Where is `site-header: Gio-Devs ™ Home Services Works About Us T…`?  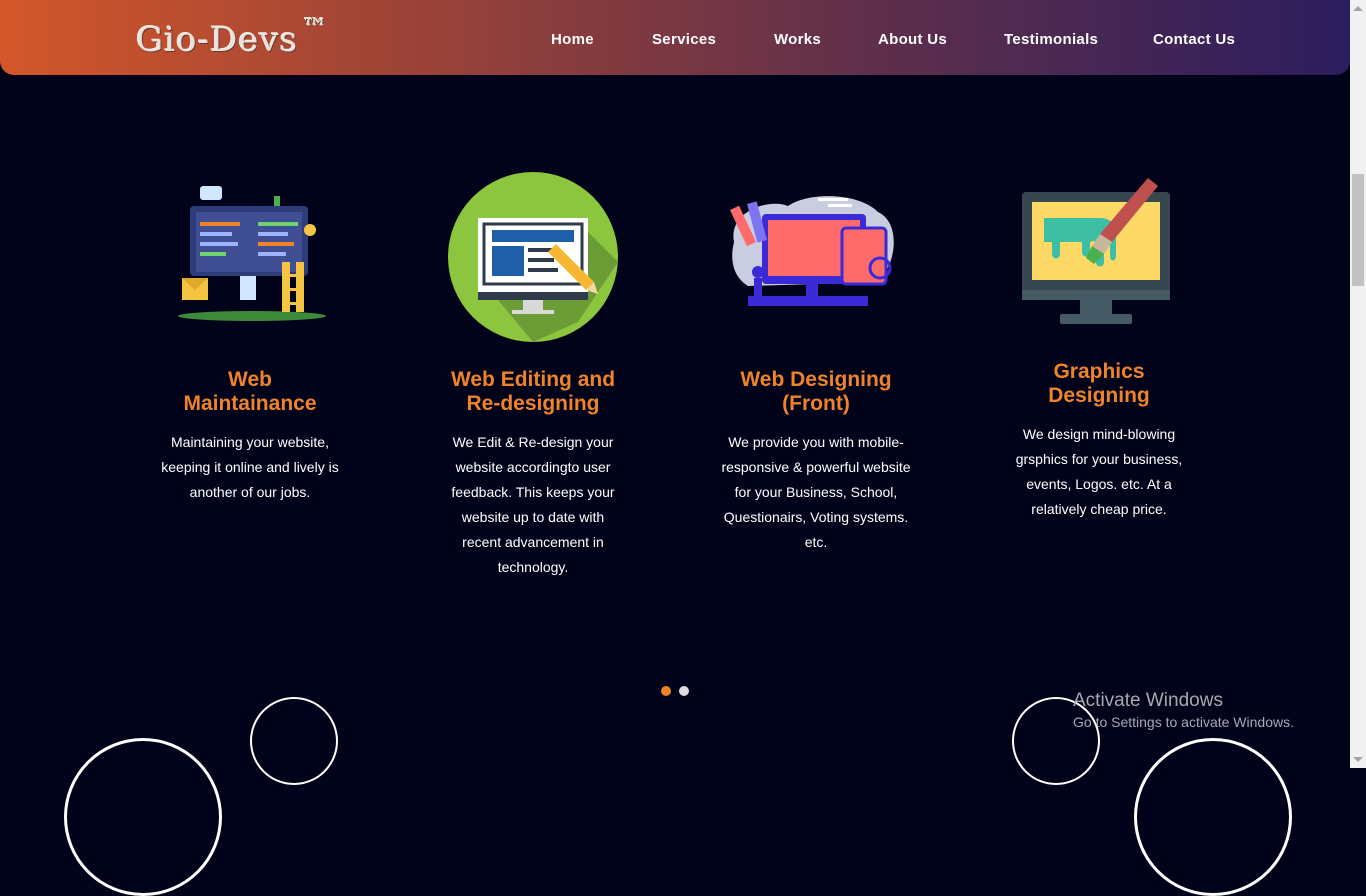
site-header: Gio-Devs ™ Home Services Works About Us T… is located at coordinates (675, 37).